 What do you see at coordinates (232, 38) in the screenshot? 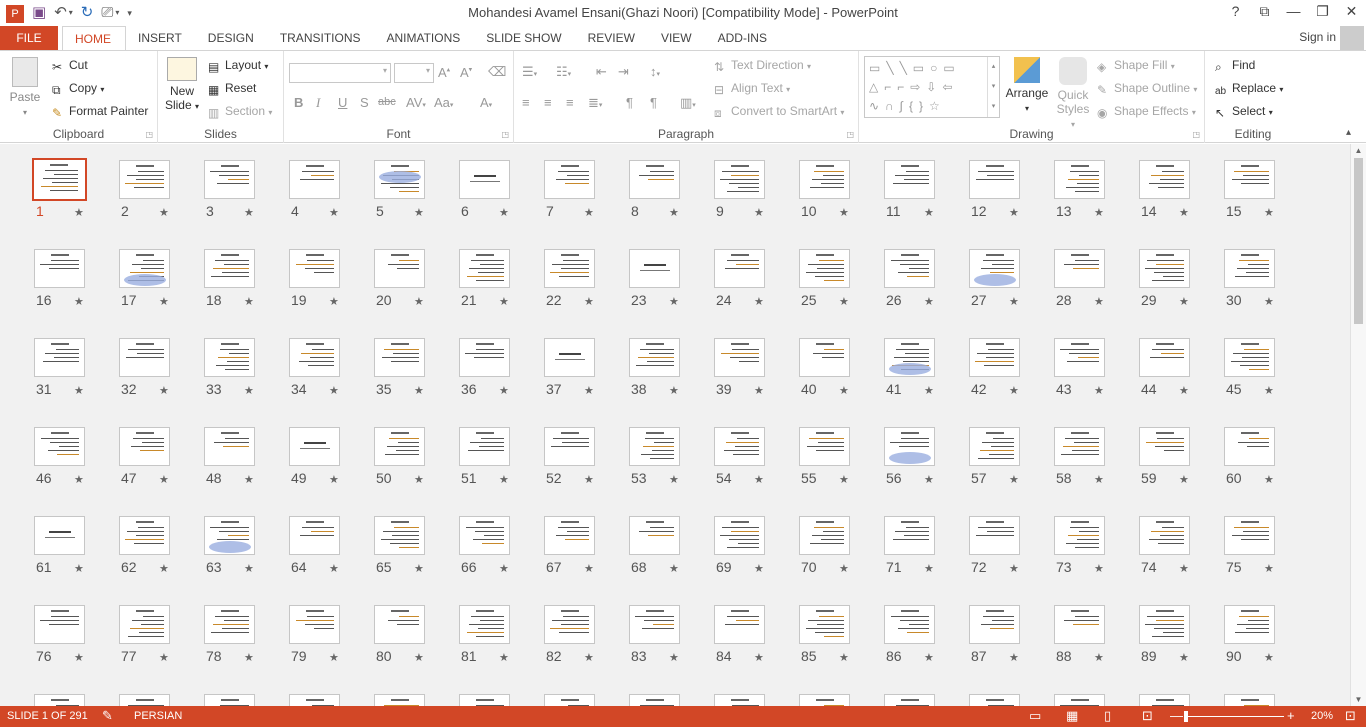
I see `tab-design: DESIGN` at bounding box center [232, 38].